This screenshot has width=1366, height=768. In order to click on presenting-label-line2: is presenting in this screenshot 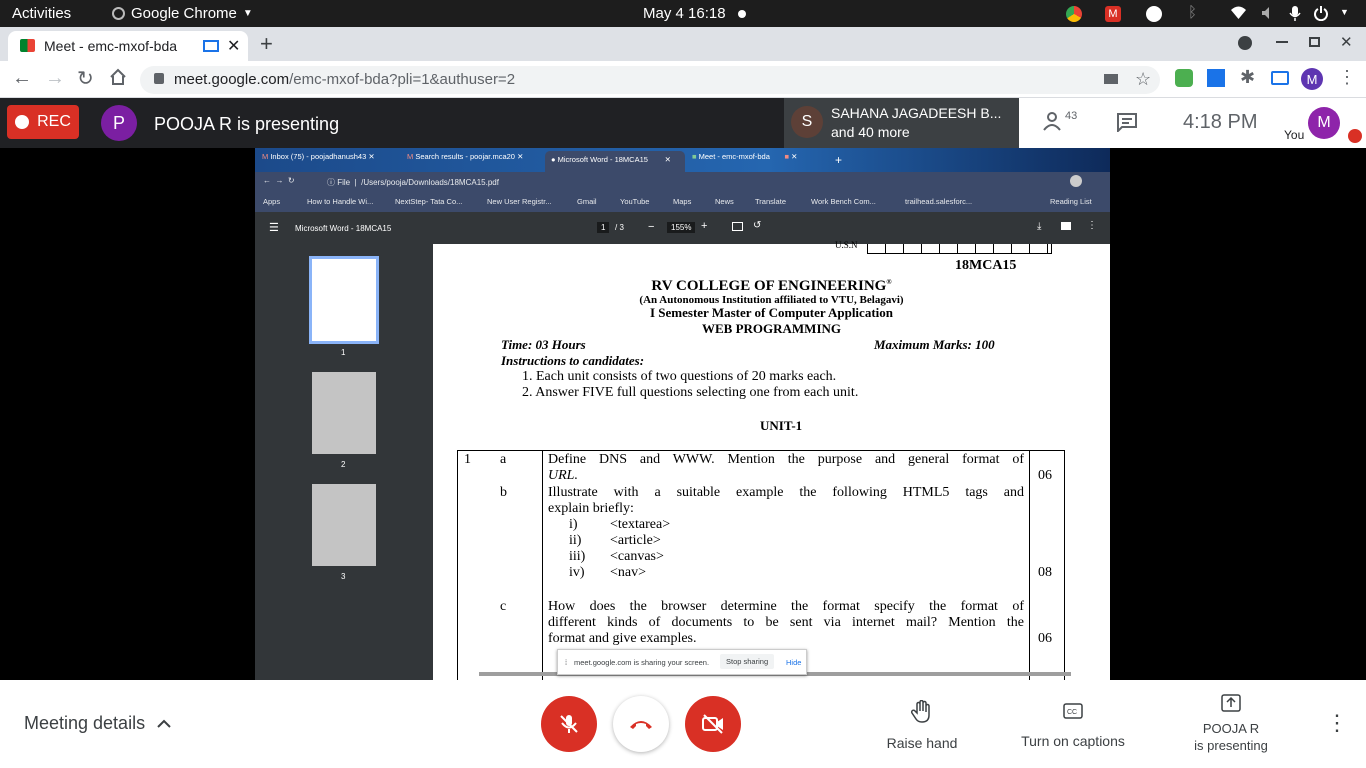, I will do `click(1231, 745)`.